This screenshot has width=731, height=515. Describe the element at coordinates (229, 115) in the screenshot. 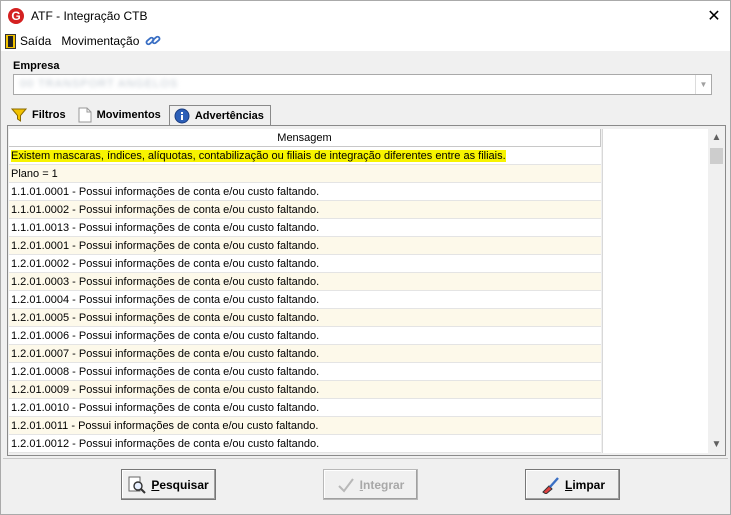

I see `tab-label-advertencias: Advertências` at that location.